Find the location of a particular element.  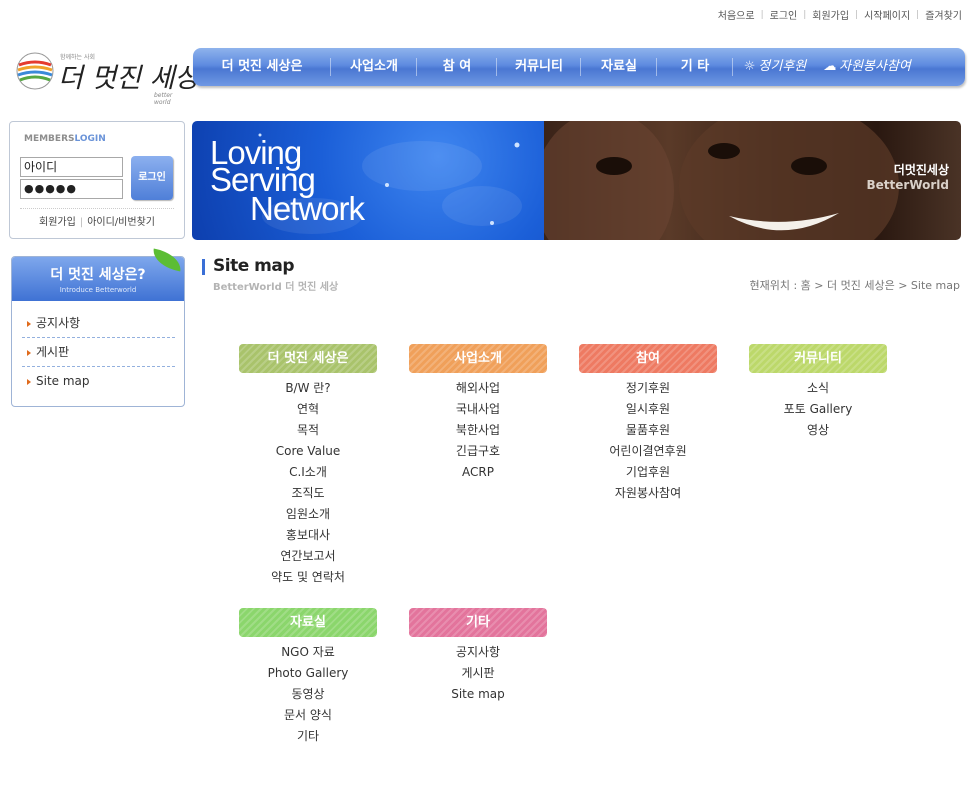

sitemap-link: 기타 is located at coordinates (308, 736).